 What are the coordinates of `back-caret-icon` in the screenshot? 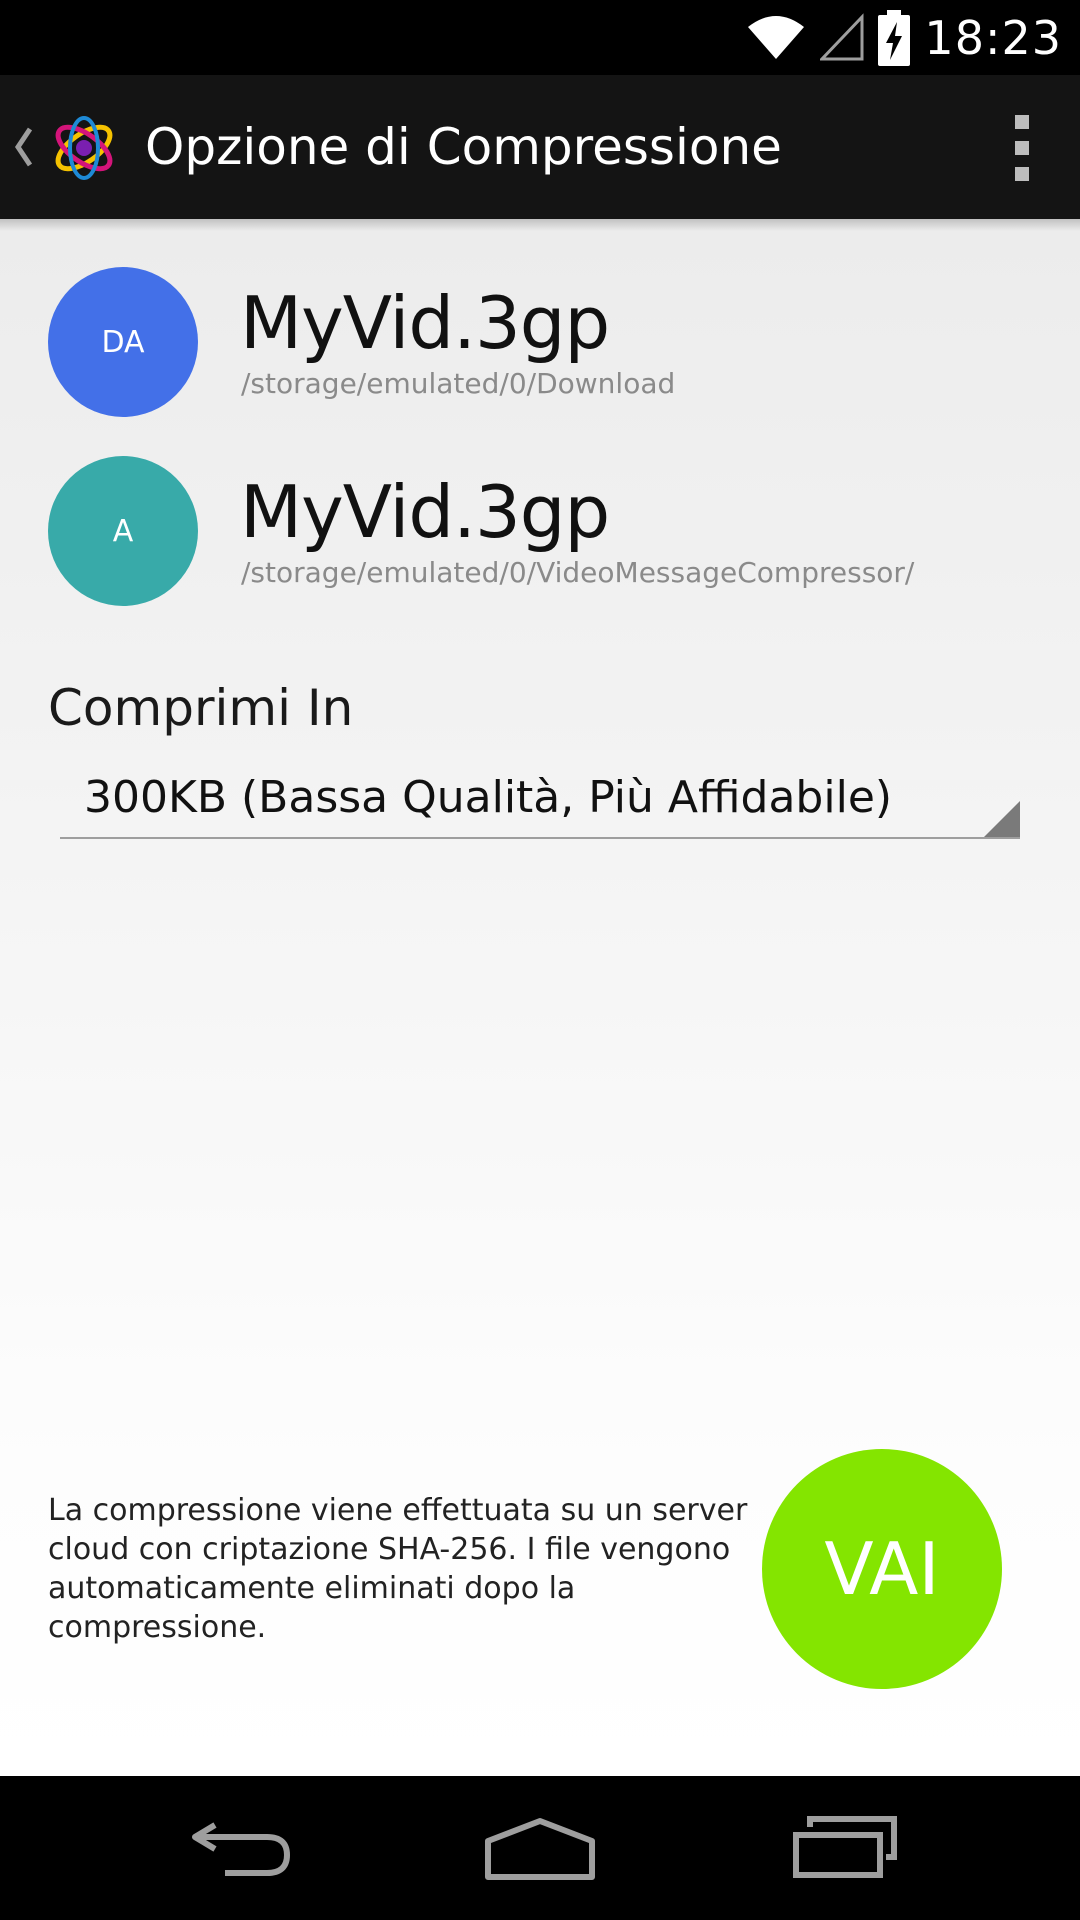 It's located at (23, 147).